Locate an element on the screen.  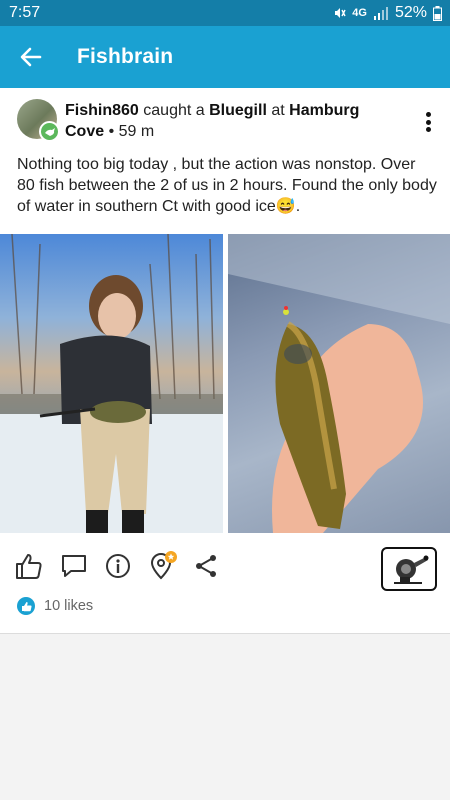
status-time: 7:57 is located at coordinates (25, 12).